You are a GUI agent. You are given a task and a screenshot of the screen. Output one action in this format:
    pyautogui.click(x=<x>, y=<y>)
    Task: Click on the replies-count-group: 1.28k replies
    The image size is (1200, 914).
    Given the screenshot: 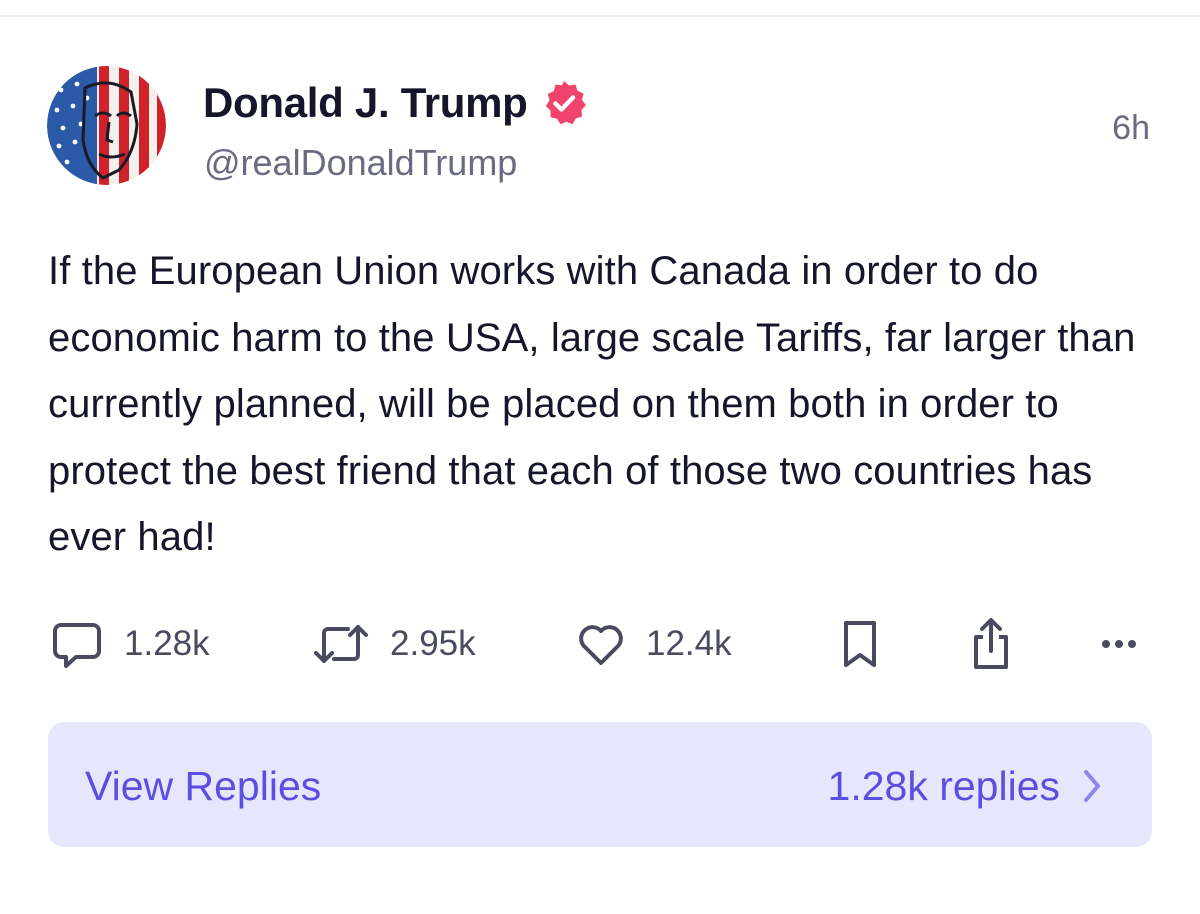 What is the action you would take?
    pyautogui.click(x=965, y=786)
    